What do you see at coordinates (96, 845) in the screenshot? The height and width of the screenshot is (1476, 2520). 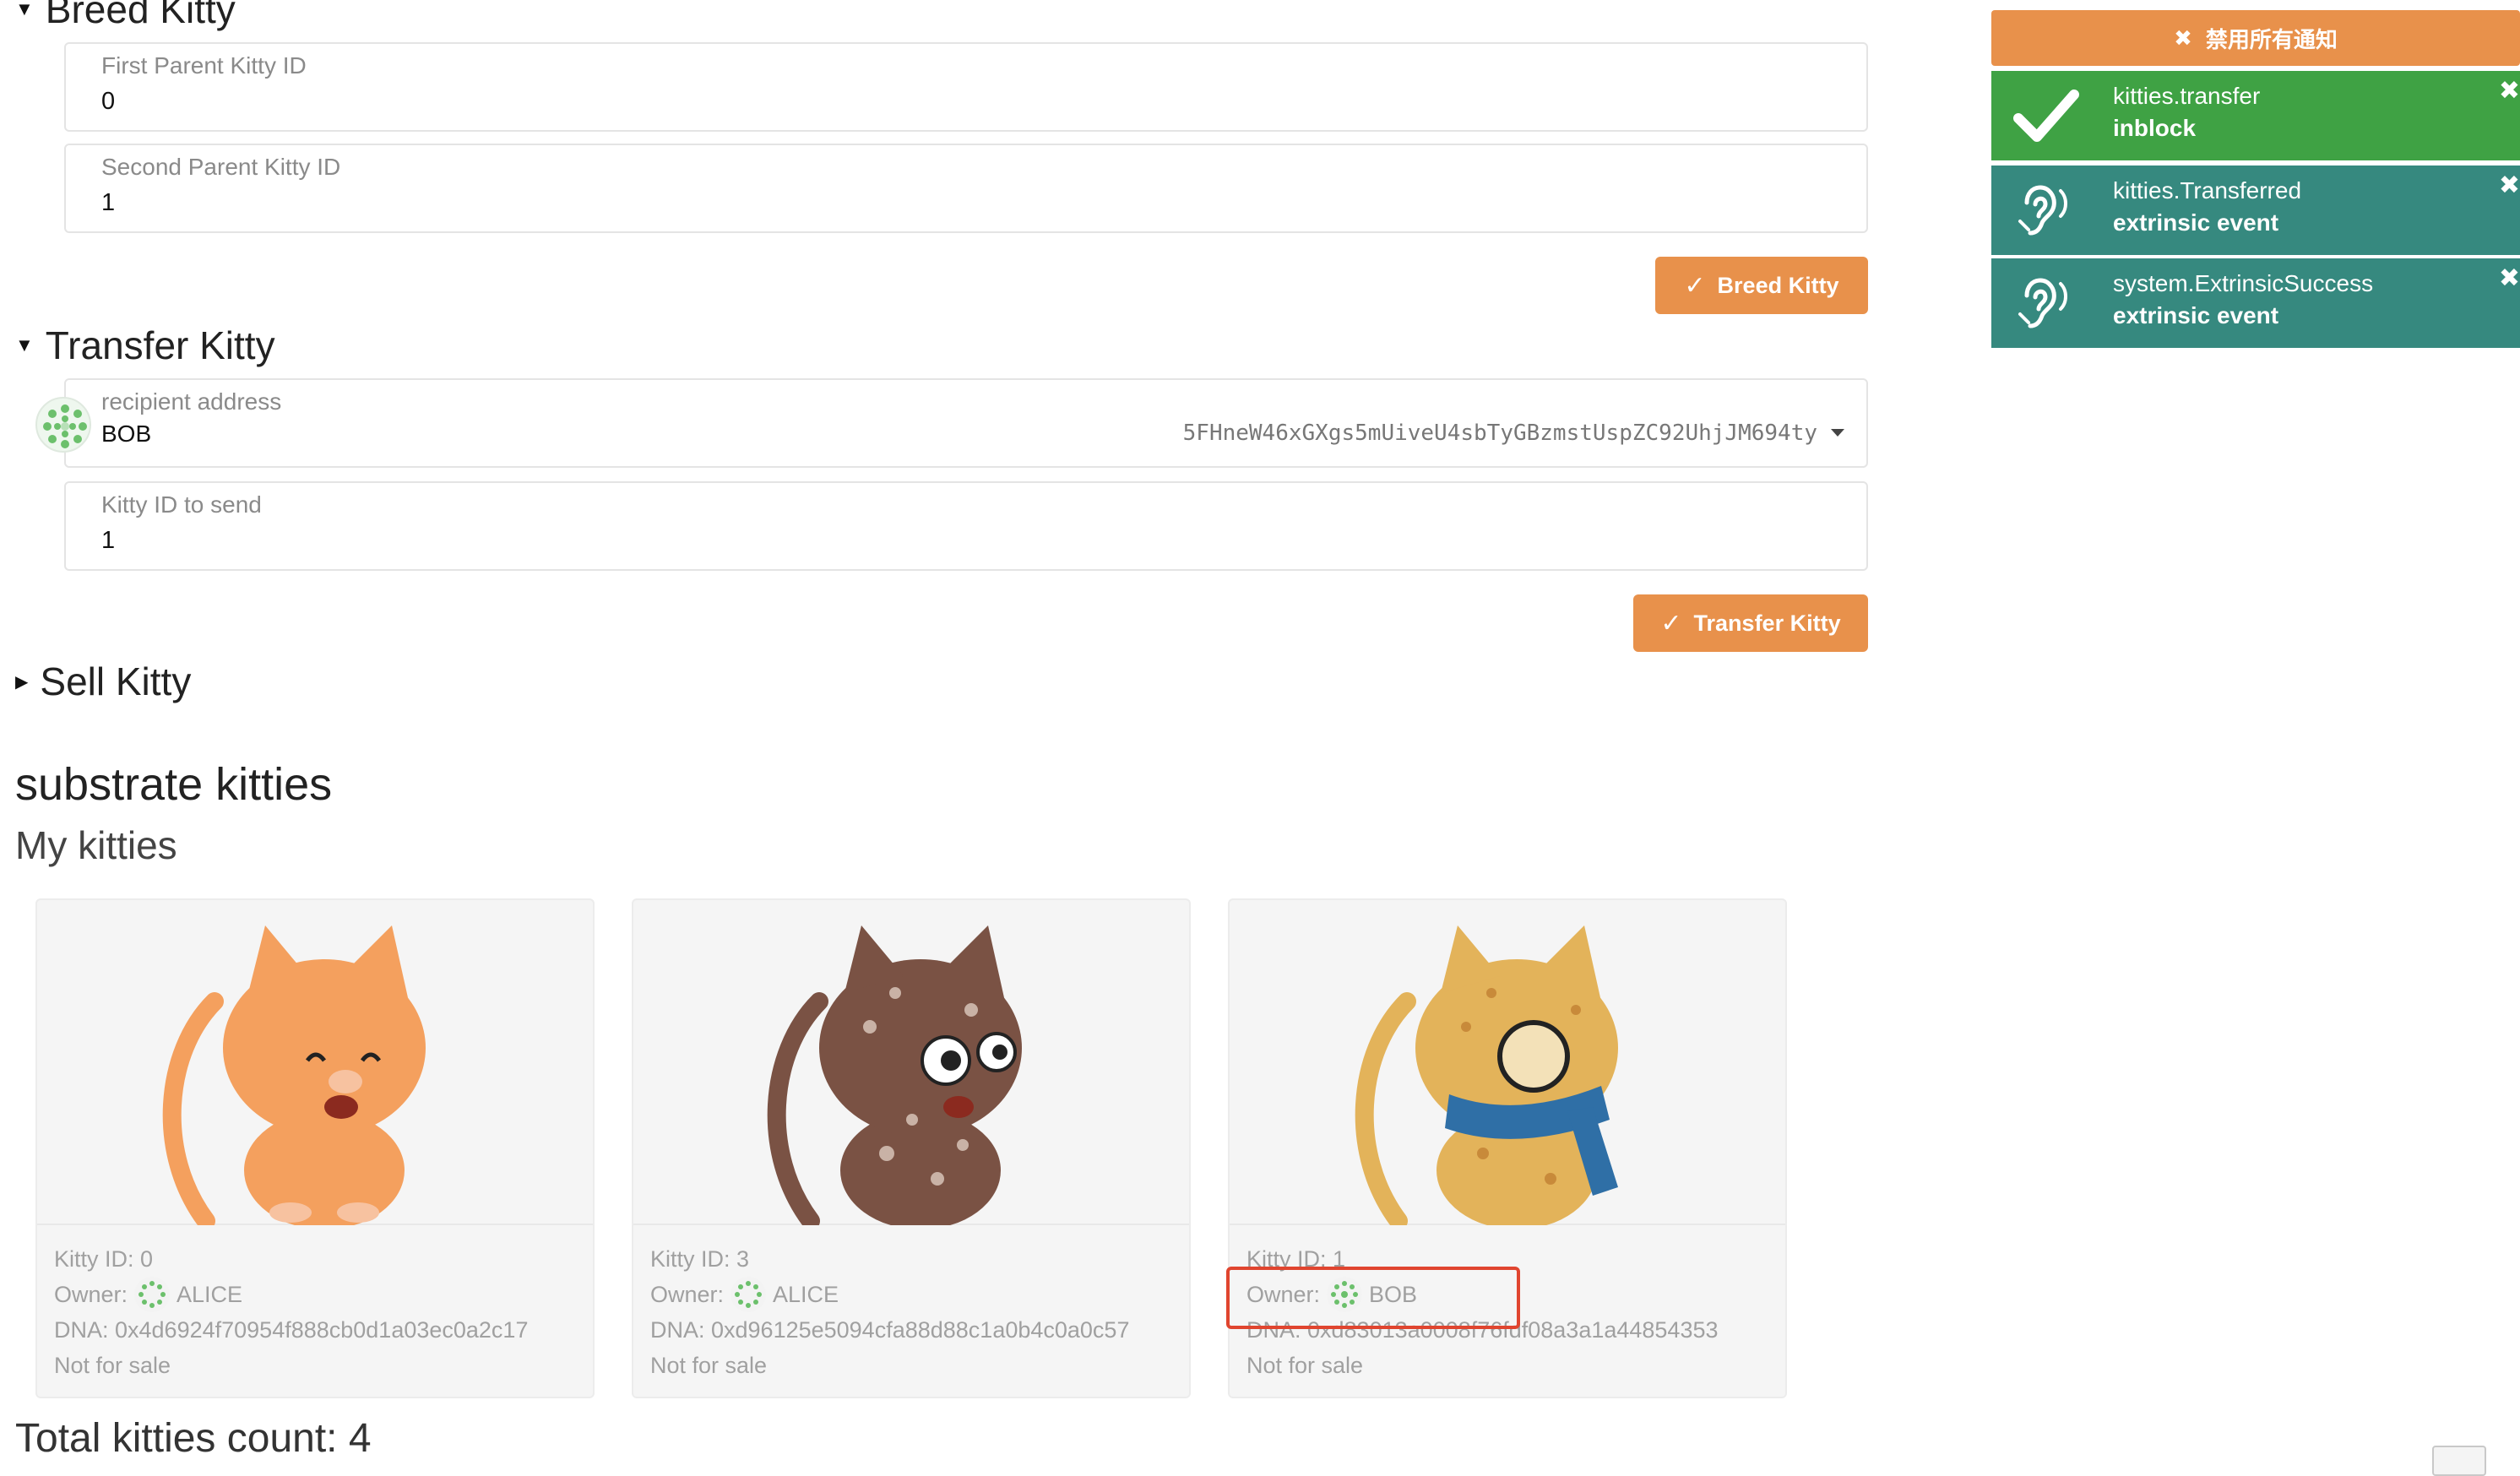 I see `my-kitties-heading: My kitties` at bounding box center [96, 845].